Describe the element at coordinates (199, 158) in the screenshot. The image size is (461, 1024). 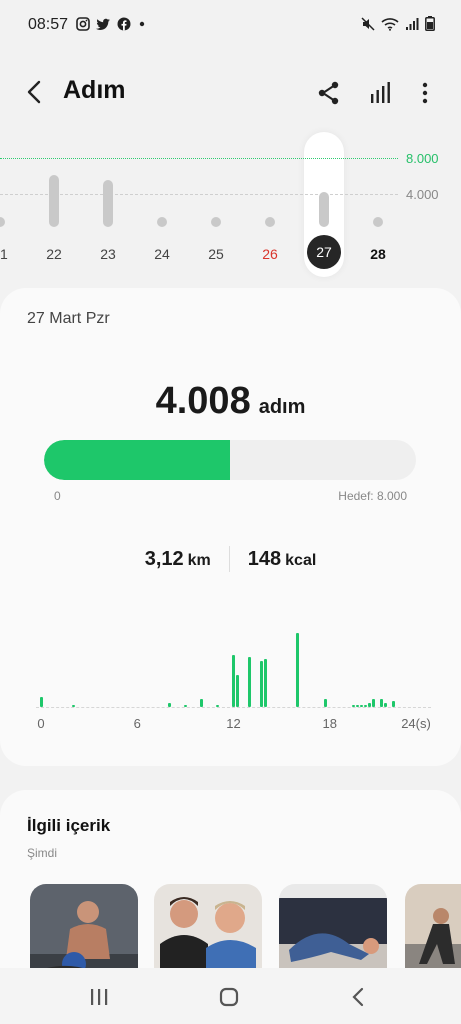
I see `goal-line` at that location.